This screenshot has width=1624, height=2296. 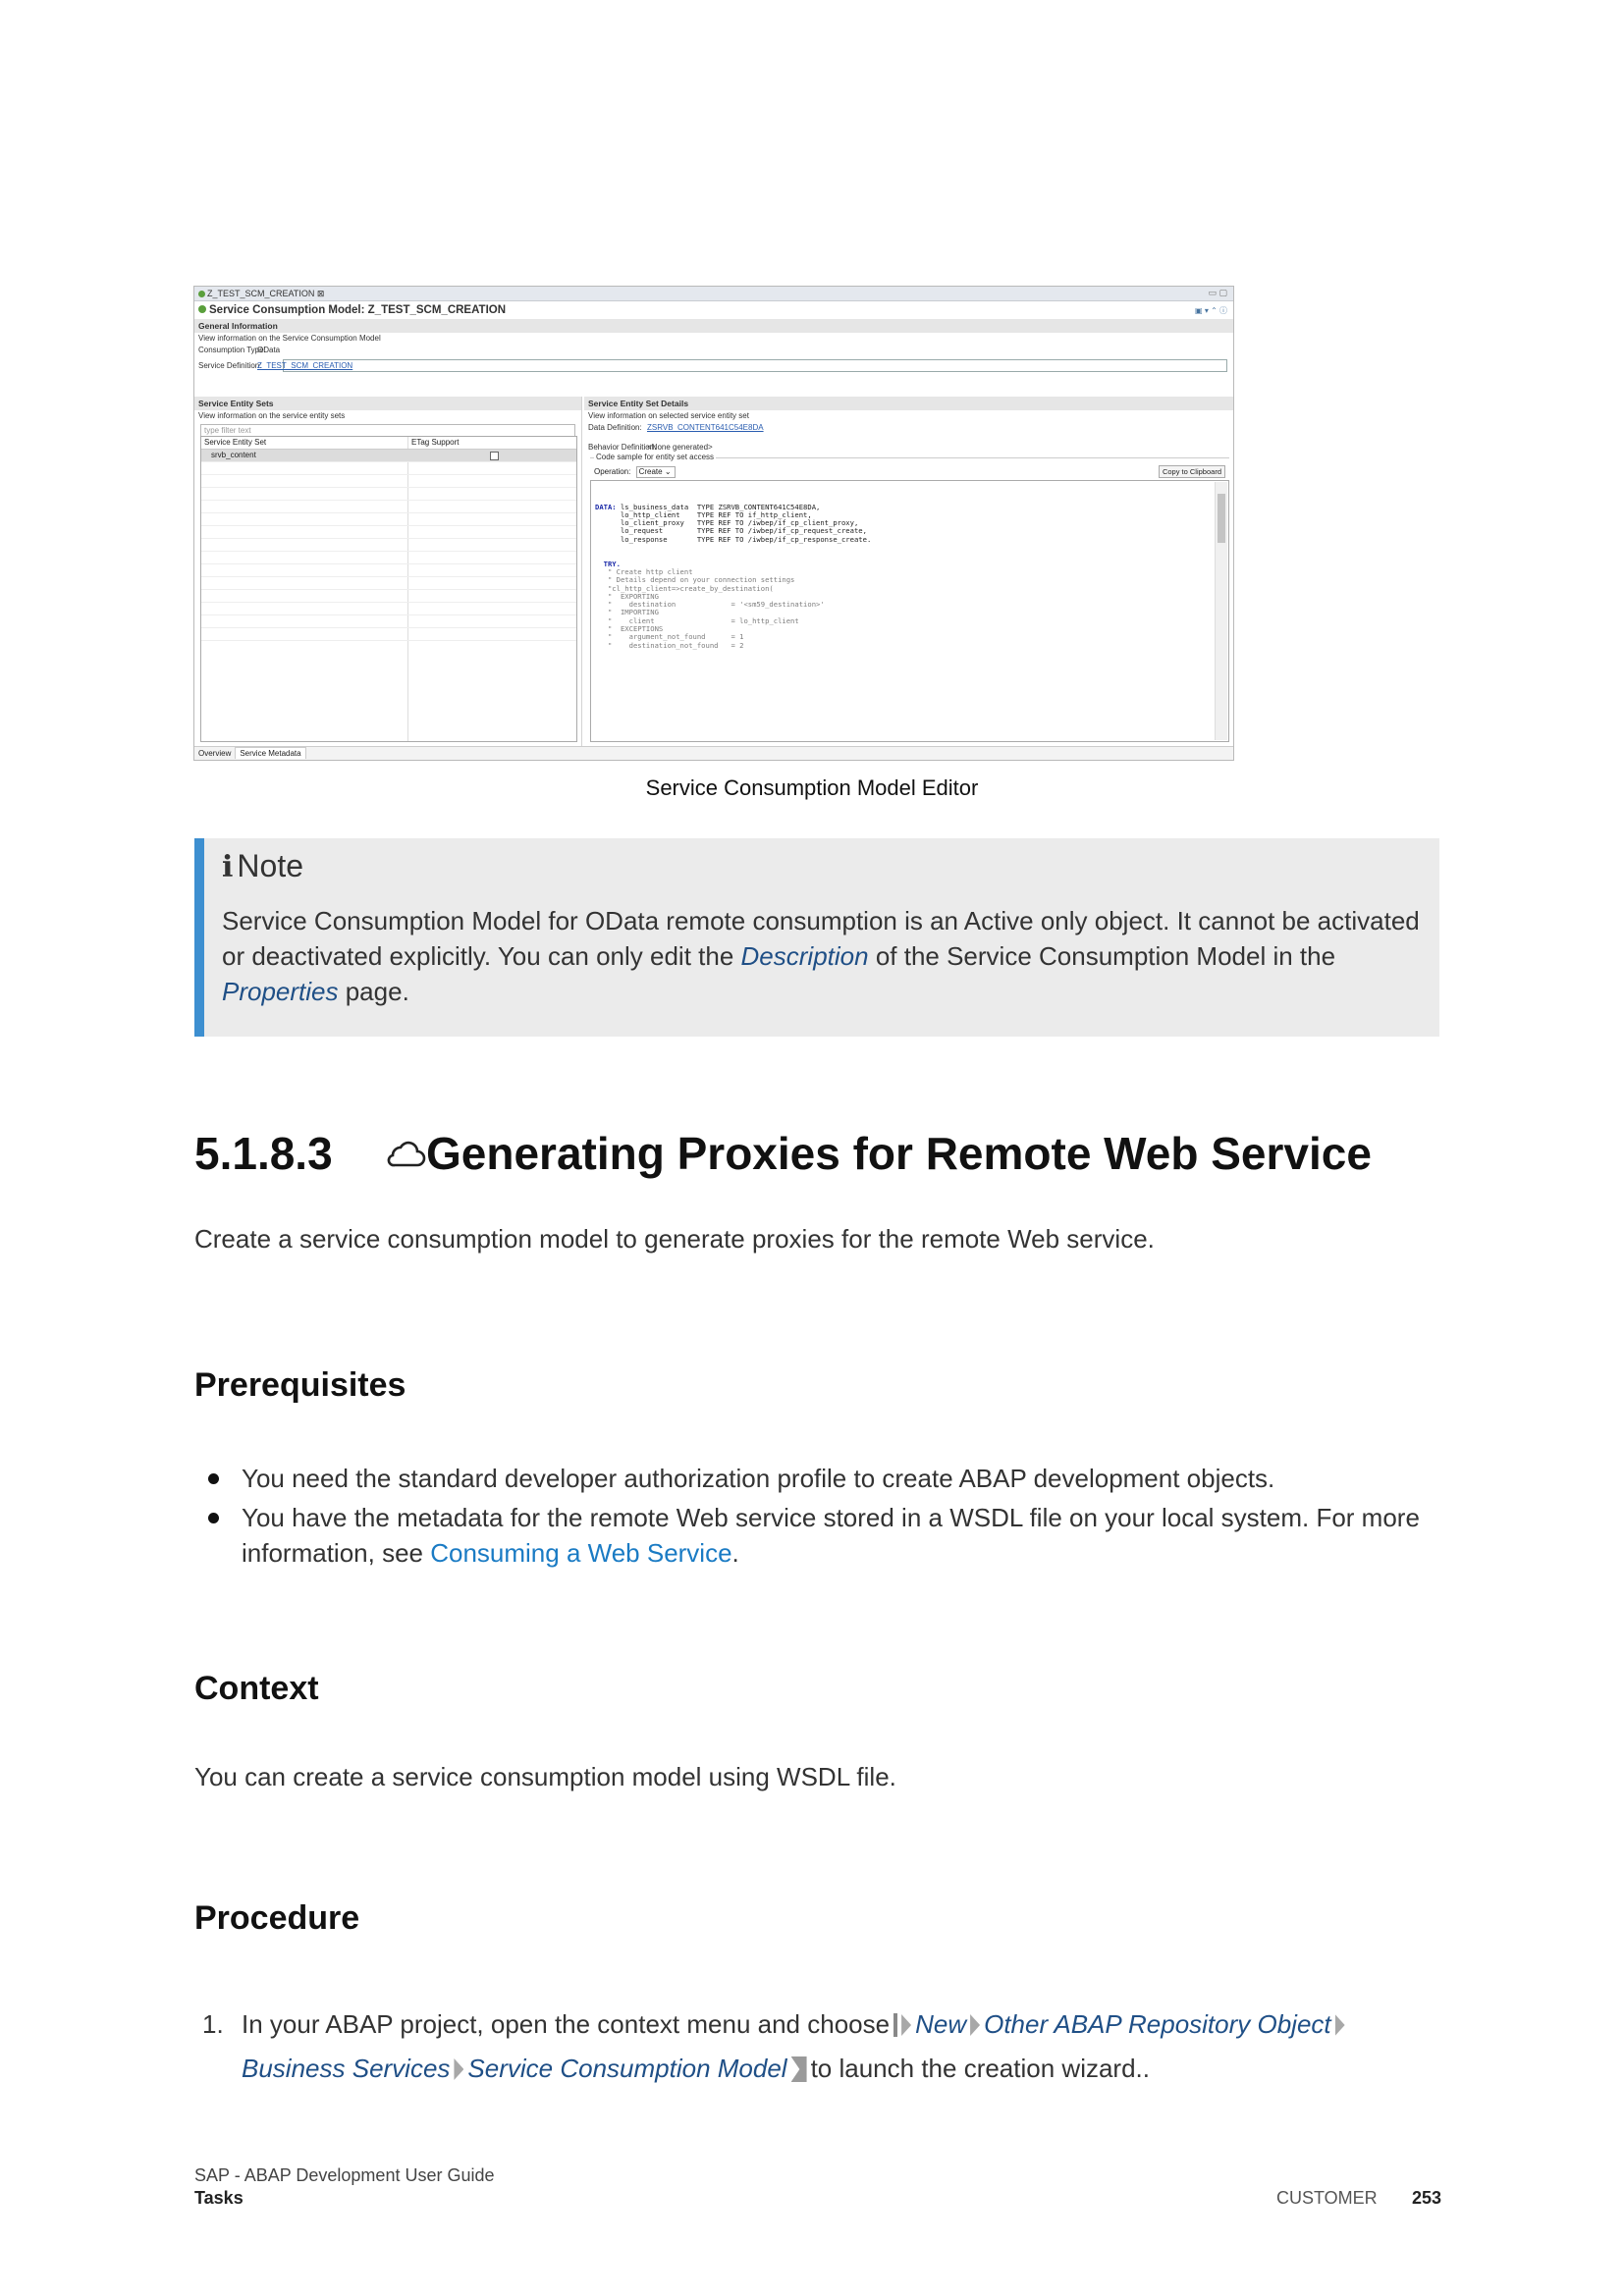 I want to click on operation-label: Operation:, so click(x=612, y=472).